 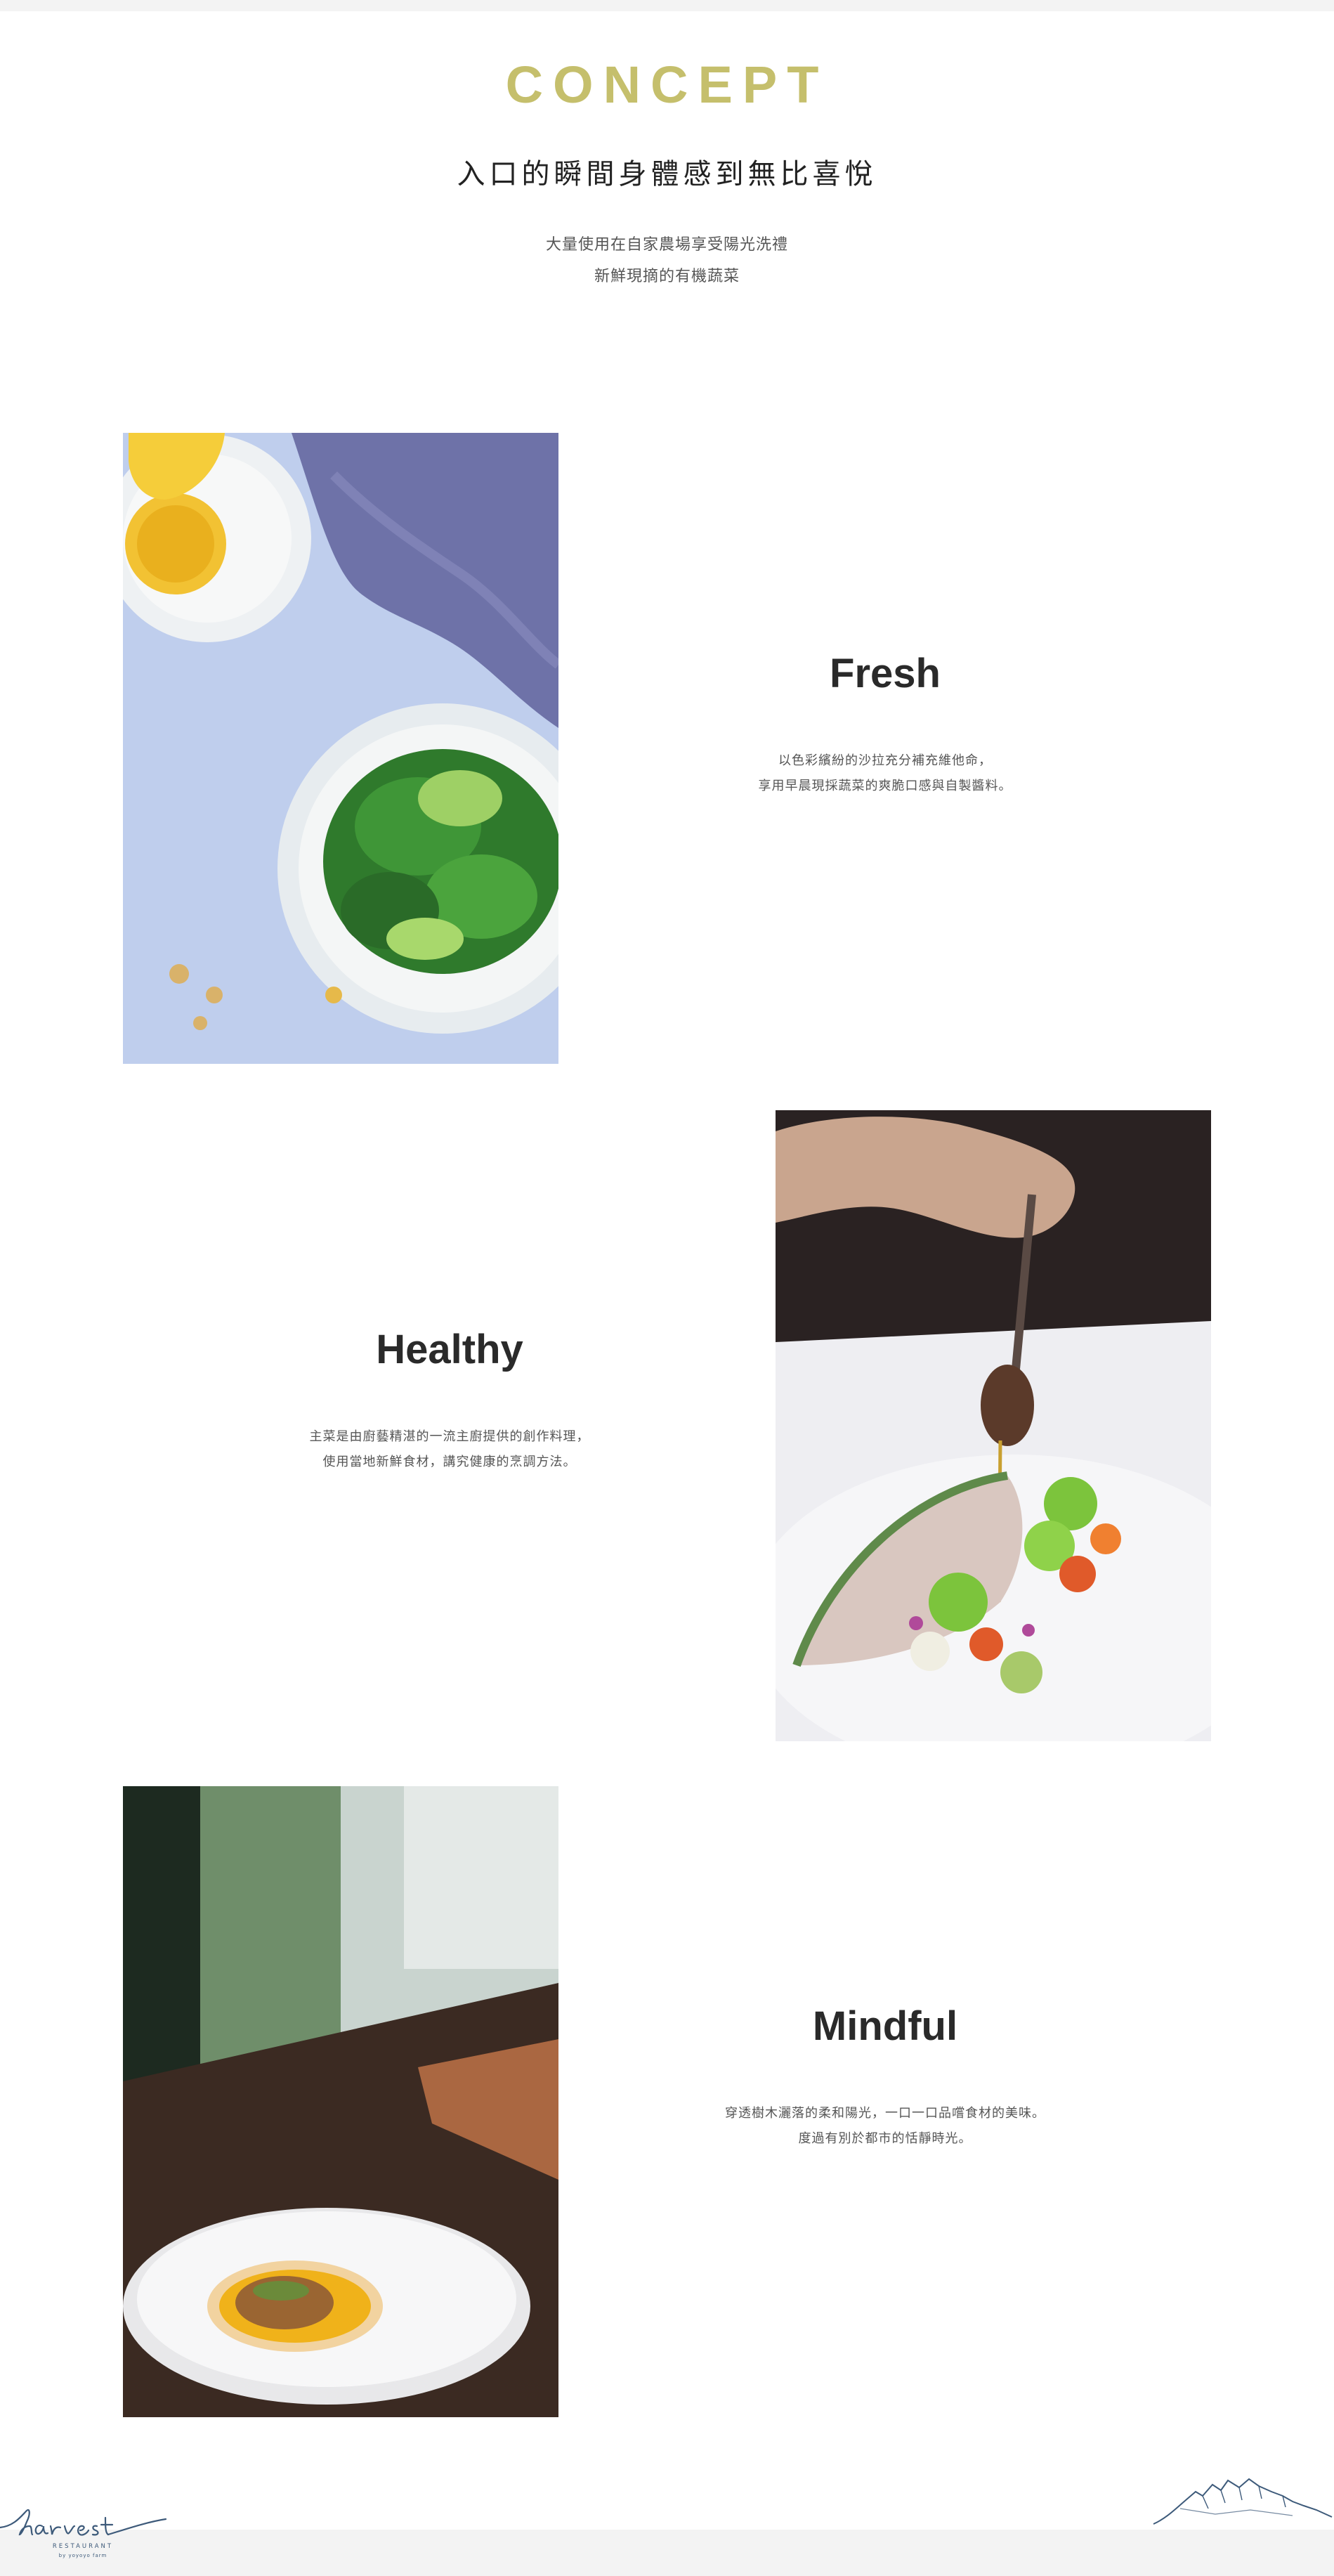 I want to click on feature-title-healthy: Healthy, so click(x=449, y=1349).